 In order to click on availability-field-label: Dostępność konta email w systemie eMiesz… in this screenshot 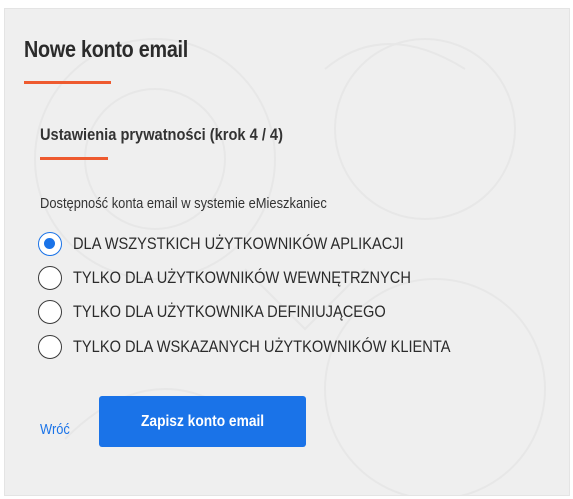, I will do `click(183, 203)`.